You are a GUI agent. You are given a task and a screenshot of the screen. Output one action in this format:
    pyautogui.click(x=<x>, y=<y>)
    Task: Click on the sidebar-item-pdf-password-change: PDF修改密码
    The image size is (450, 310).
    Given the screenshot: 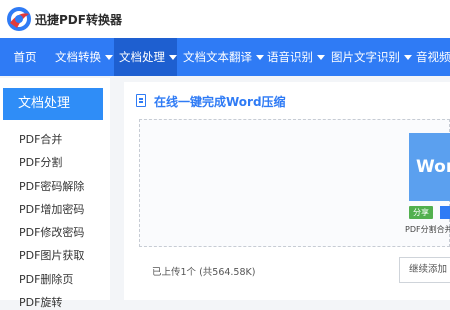 What is the action you would take?
    pyautogui.click(x=51, y=232)
    